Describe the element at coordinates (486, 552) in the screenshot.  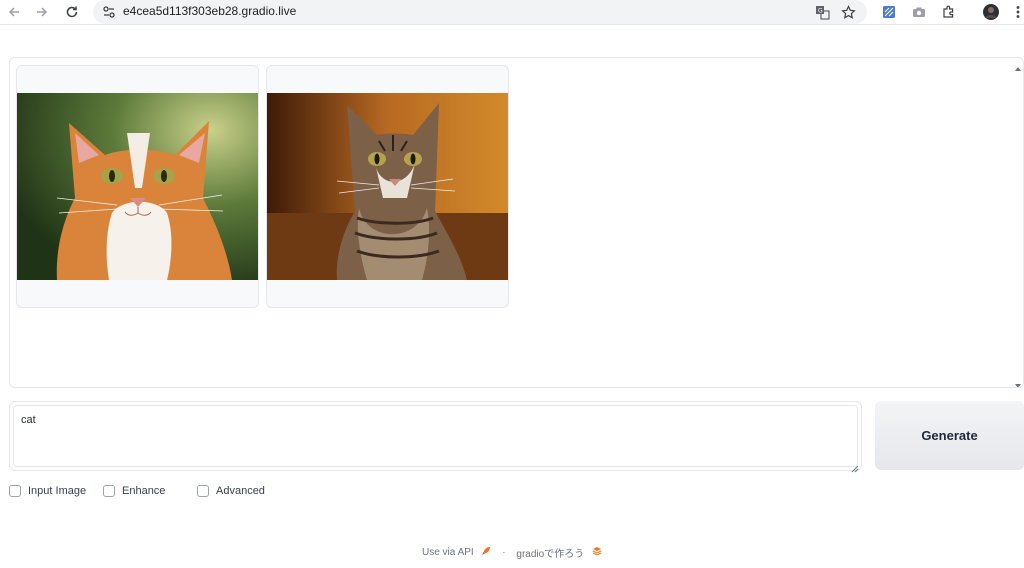
I see `rocket-icon` at that location.